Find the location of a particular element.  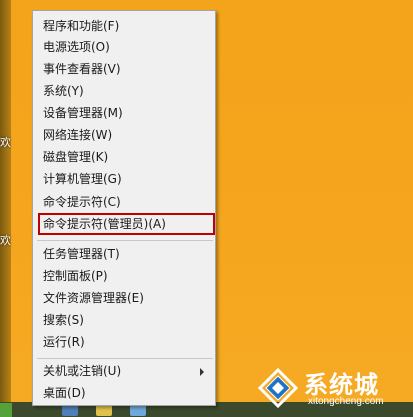

menu-item-label: 控制面板(P) is located at coordinates (75, 276).